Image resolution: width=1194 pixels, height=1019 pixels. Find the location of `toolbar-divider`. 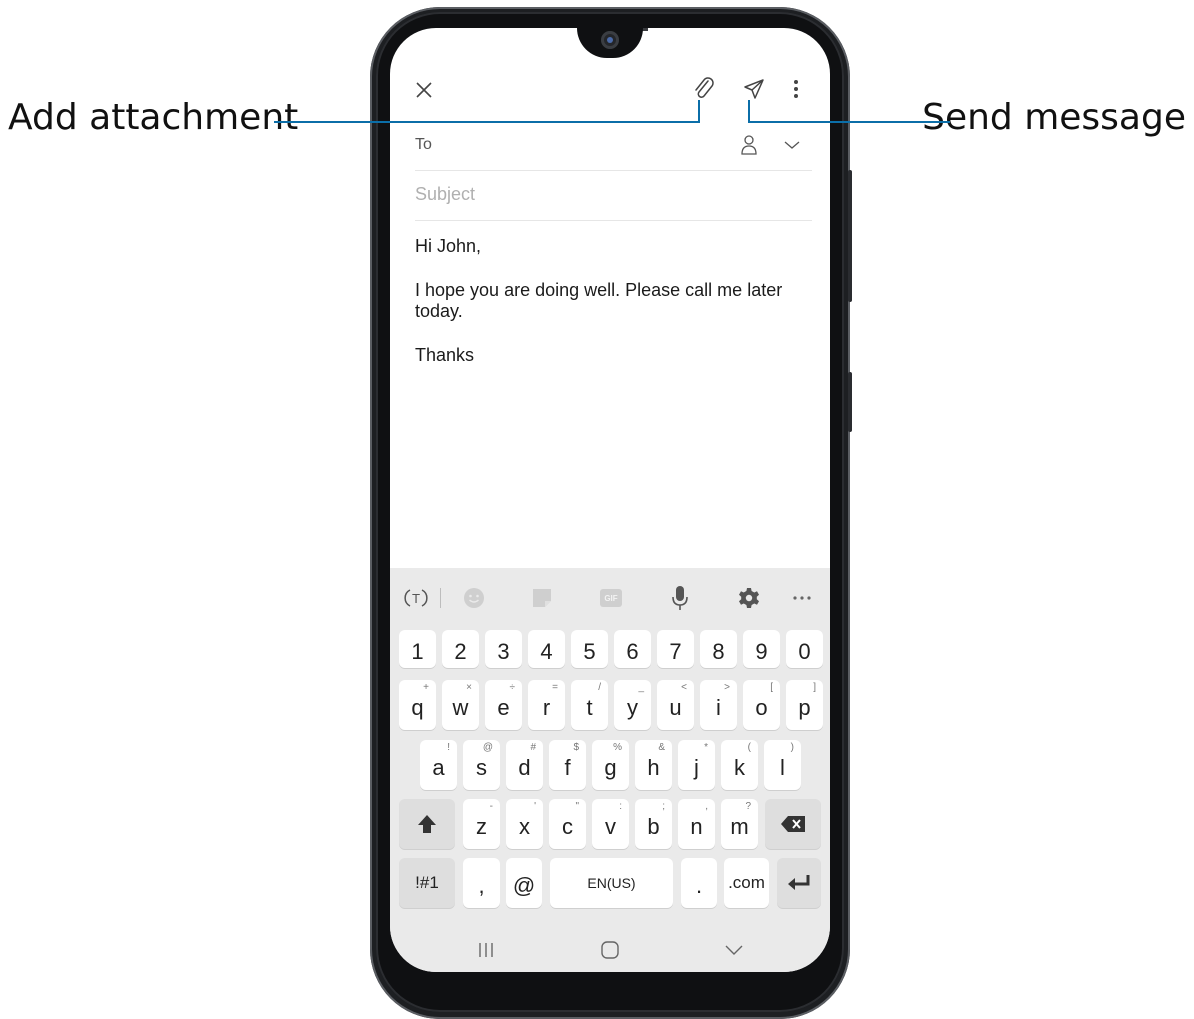

toolbar-divider is located at coordinates (440, 598).